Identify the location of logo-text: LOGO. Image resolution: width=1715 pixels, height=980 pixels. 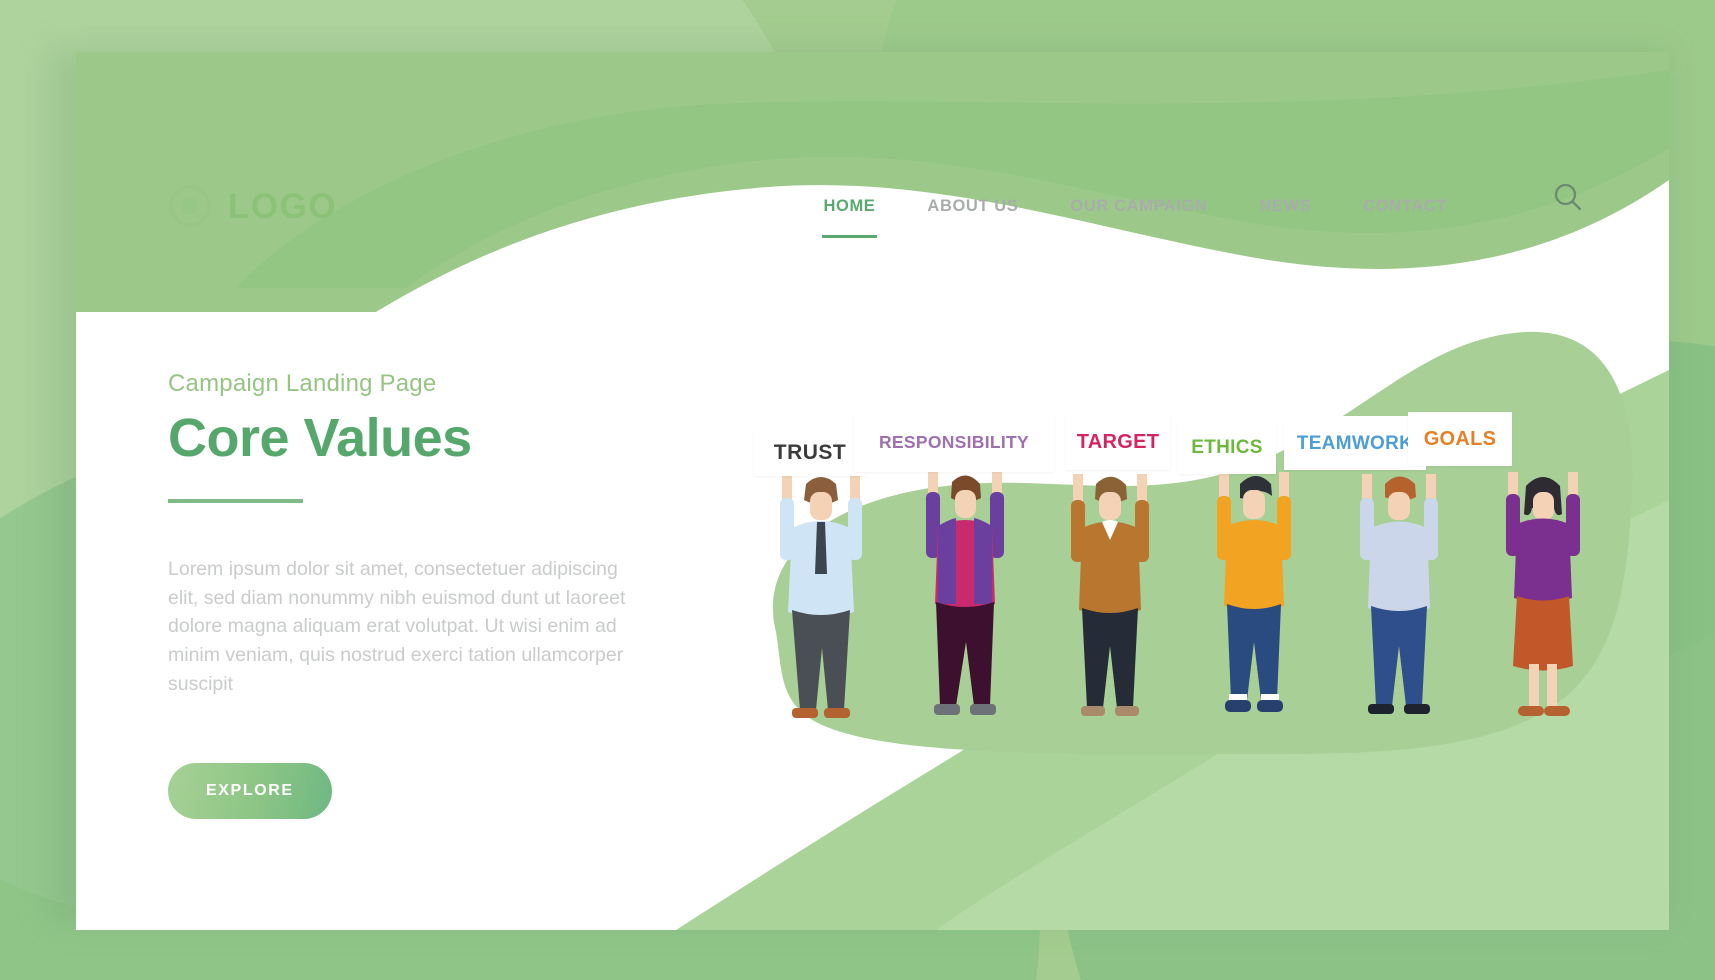
(283, 206).